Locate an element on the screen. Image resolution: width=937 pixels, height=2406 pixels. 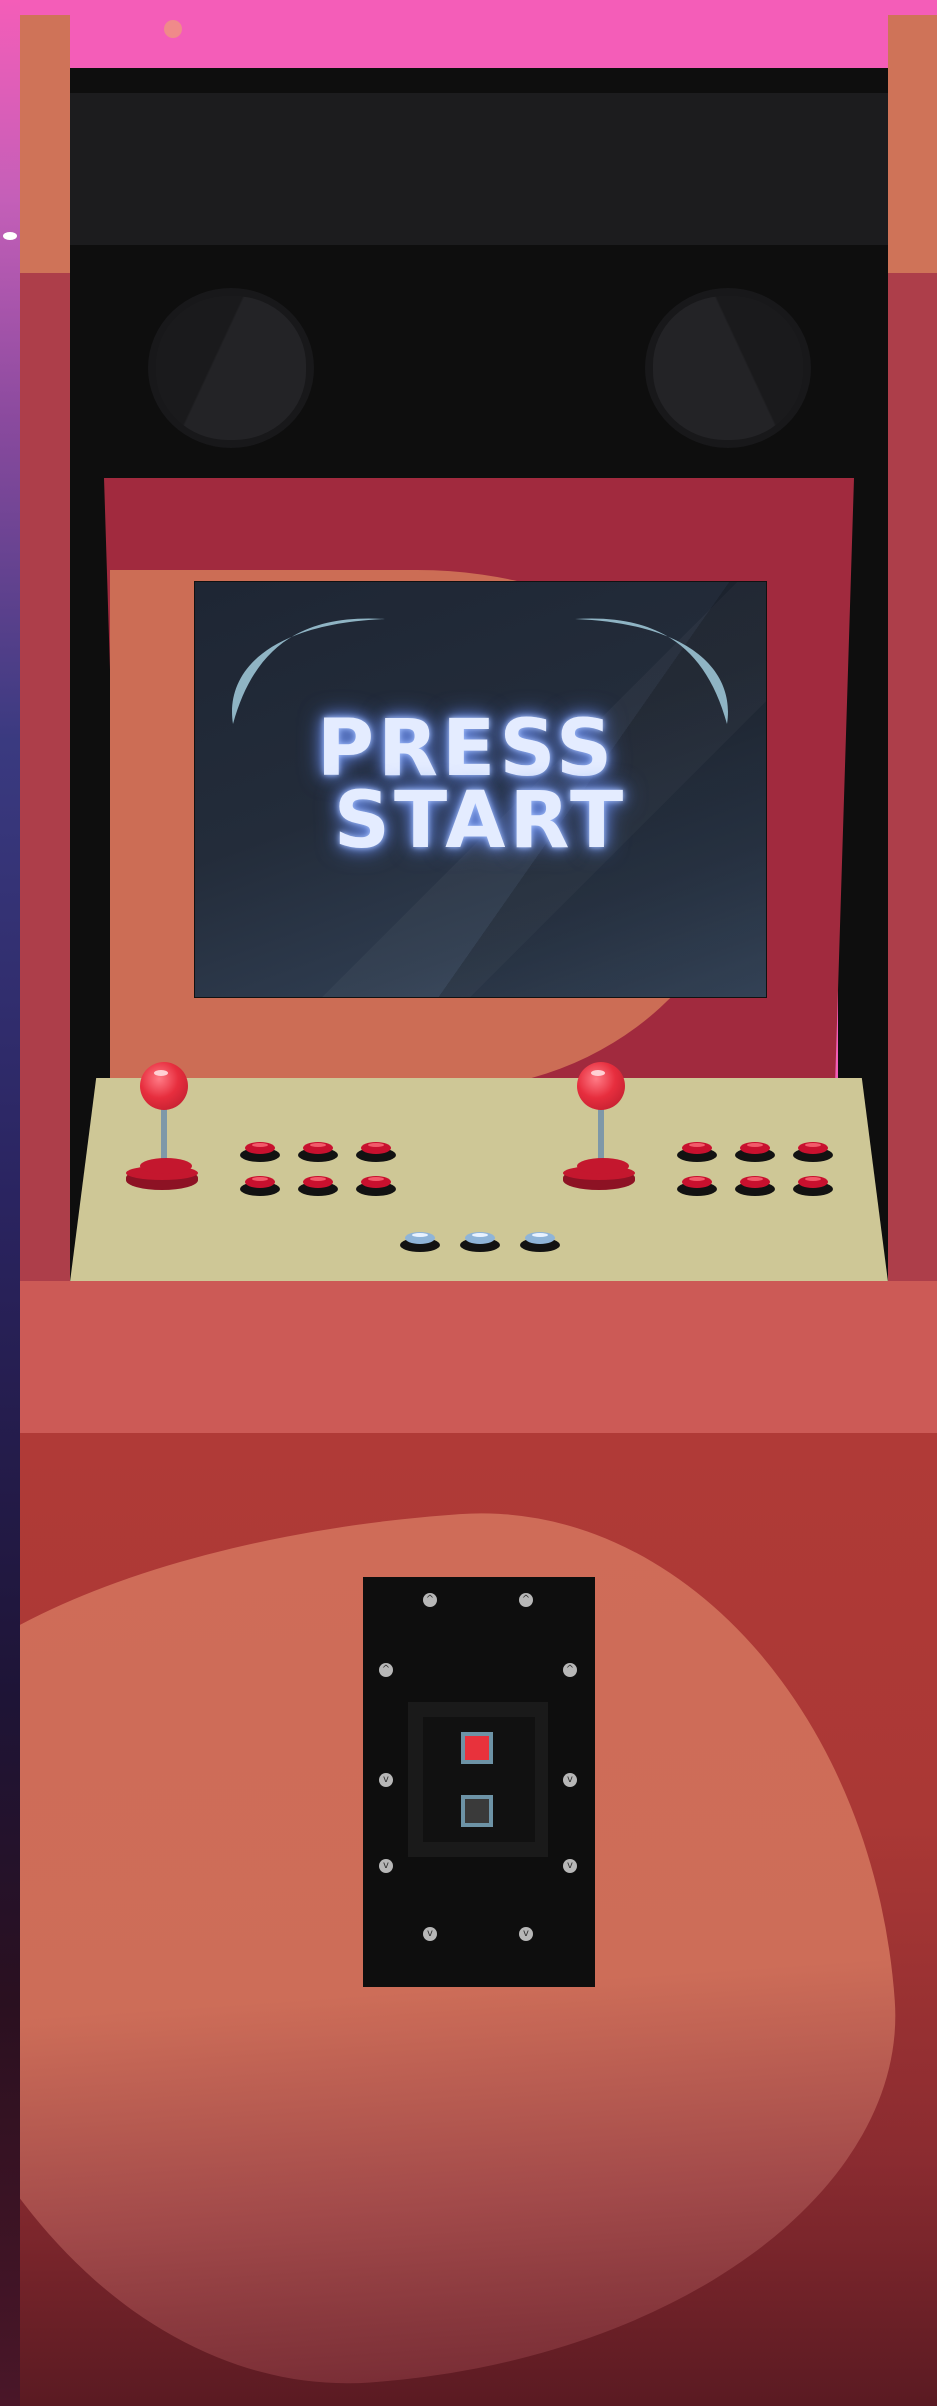
background-star is located at coordinates (10, 236).